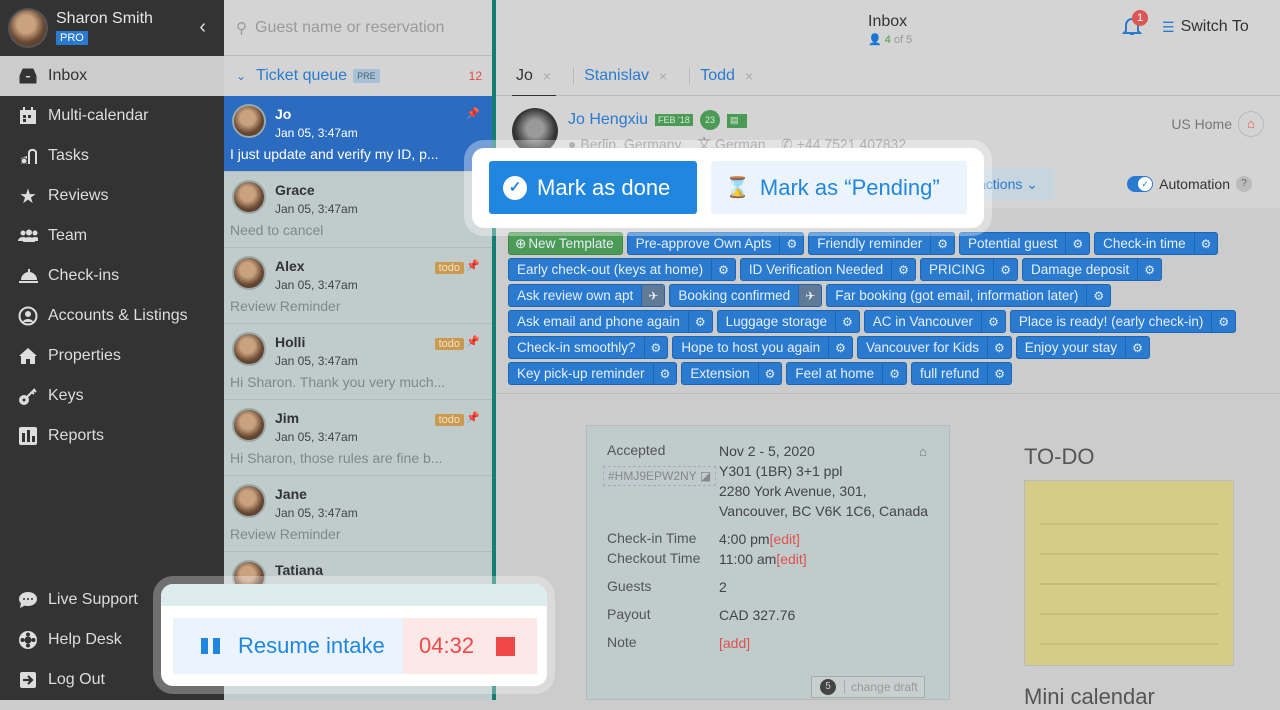 The image size is (1280, 710). I want to click on sidebar-item-check-ins: Check-ins, so click(112, 276).